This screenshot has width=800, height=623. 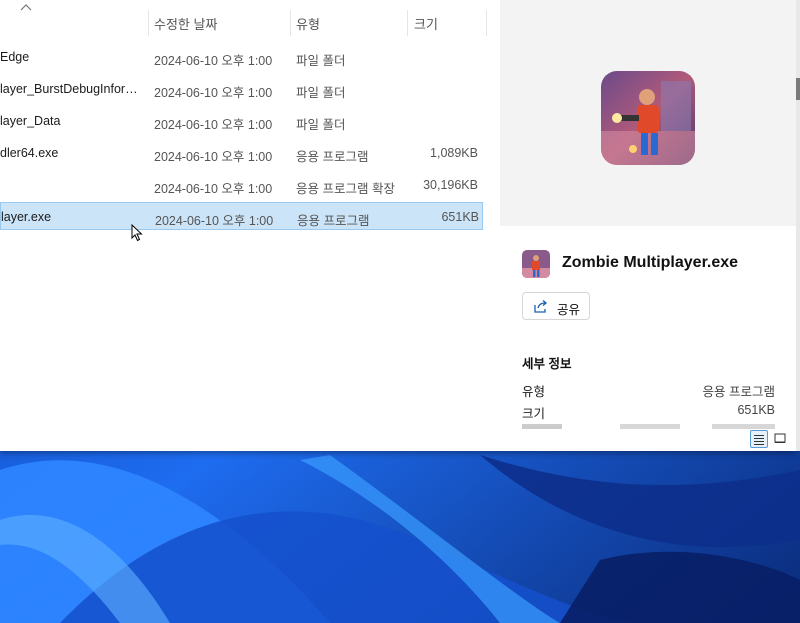 I want to click on details-section-title: 세부 정보, so click(x=547, y=364).